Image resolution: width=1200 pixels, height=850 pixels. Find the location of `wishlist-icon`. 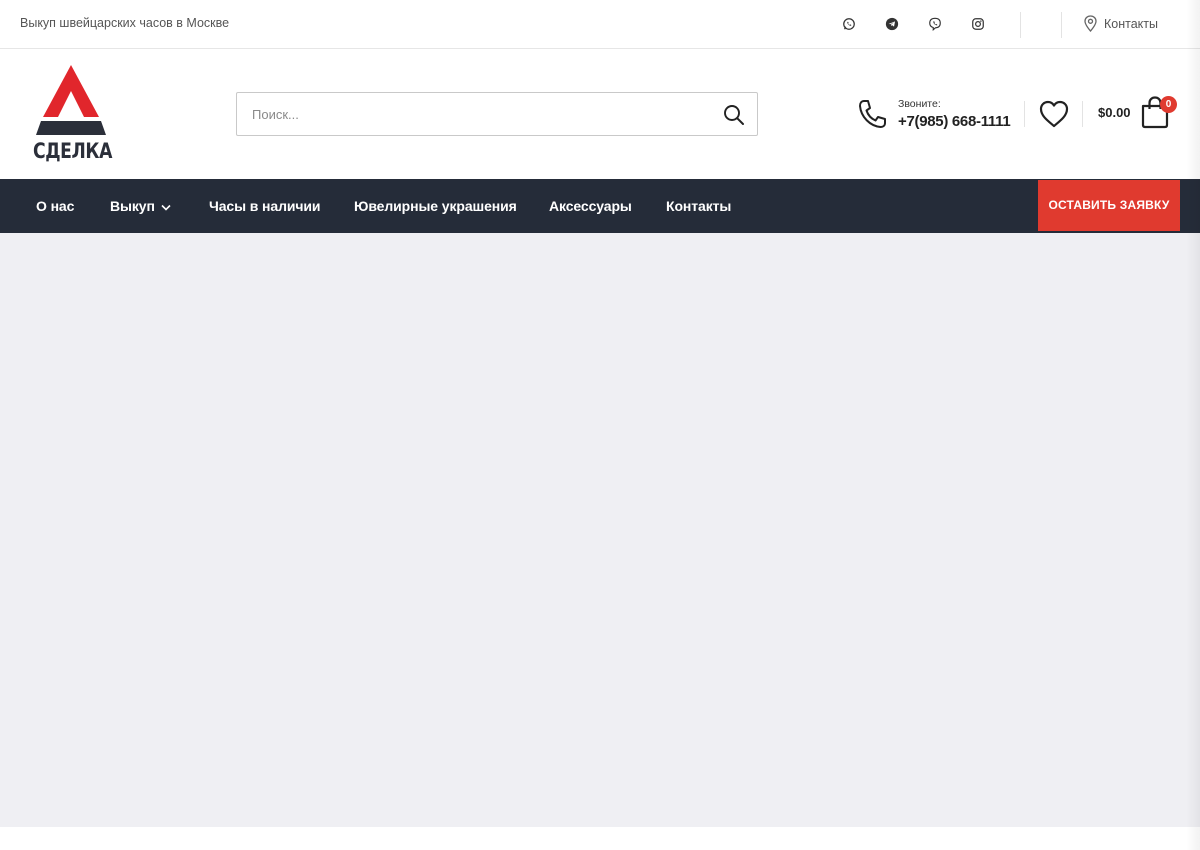

wishlist-icon is located at coordinates (1054, 114).